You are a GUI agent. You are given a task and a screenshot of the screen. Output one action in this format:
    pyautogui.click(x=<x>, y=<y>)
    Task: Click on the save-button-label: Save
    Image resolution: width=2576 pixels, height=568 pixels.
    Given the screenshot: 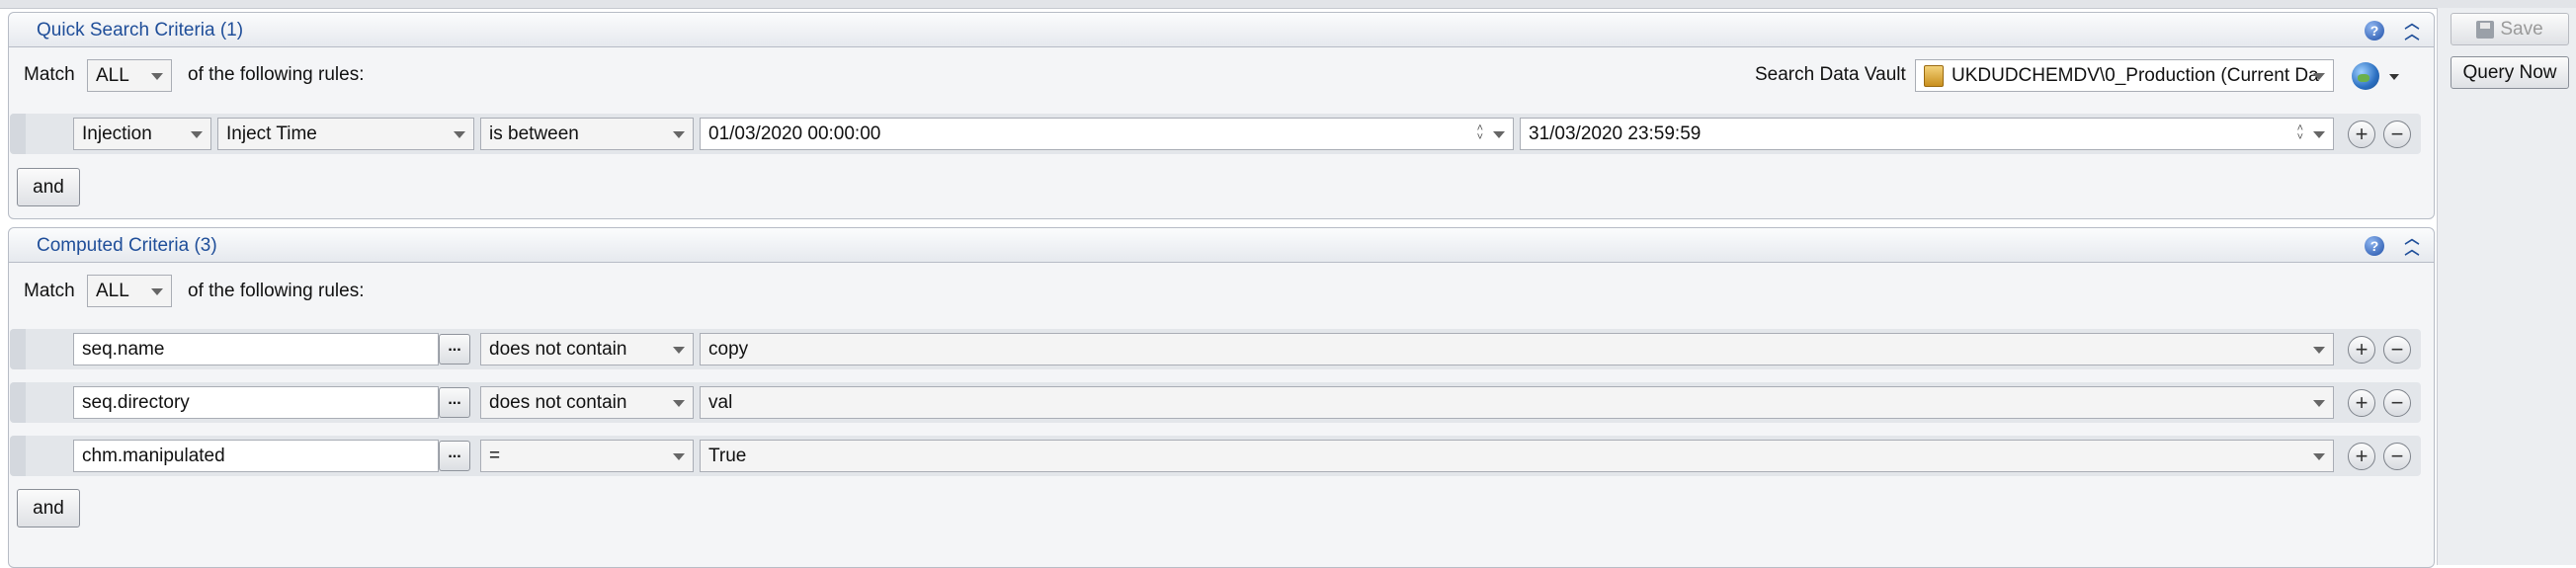 What is the action you would take?
    pyautogui.click(x=2521, y=29)
    